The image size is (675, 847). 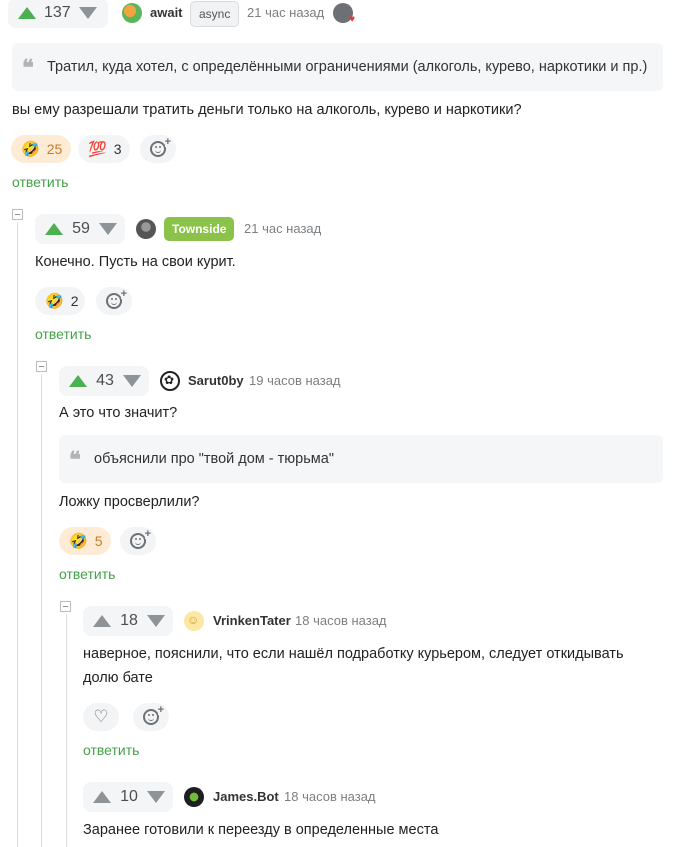 I want to click on rating-count: 18, so click(x=129, y=620).